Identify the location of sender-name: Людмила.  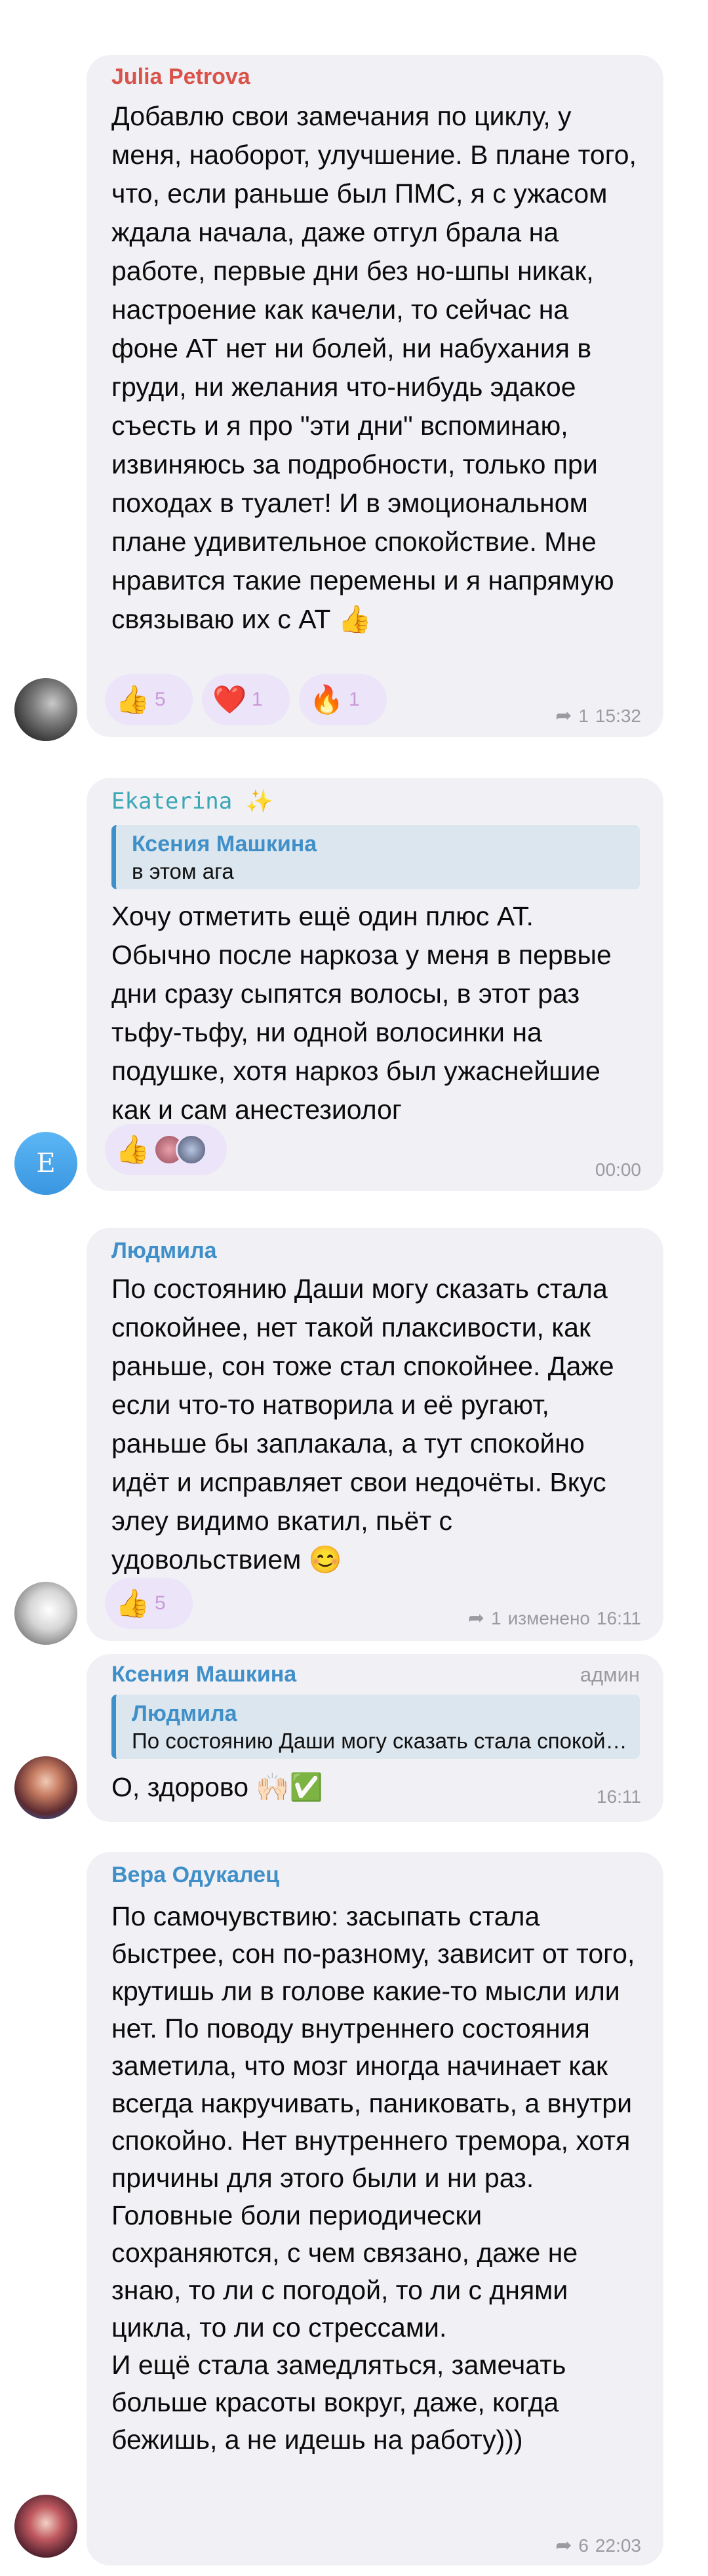
(164, 1251).